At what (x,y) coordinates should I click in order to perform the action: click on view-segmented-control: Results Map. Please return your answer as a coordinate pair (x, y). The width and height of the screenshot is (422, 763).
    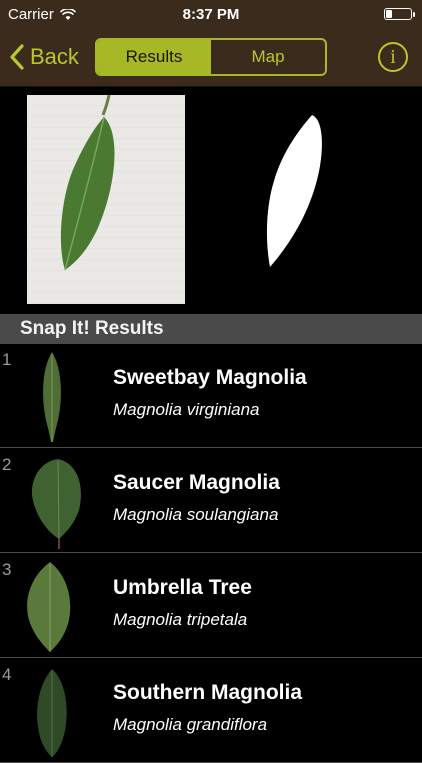
    Looking at the image, I should click on (211, 57).